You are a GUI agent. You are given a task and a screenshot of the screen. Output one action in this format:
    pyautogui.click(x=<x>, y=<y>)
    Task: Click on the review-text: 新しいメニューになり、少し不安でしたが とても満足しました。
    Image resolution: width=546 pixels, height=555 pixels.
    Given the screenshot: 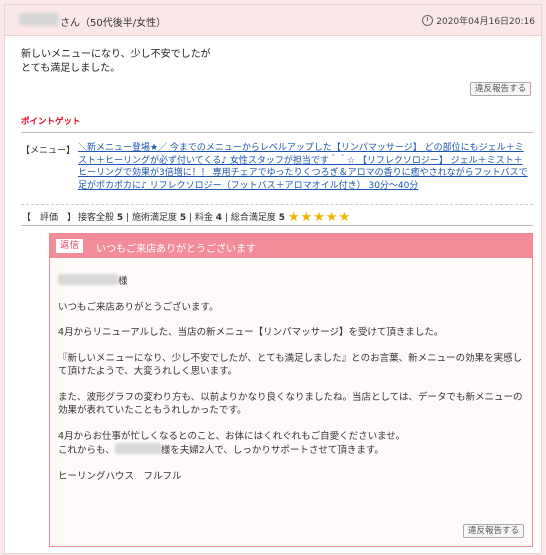 What is the action you would take?
    pyautogui.click(x=116, y=62)
    